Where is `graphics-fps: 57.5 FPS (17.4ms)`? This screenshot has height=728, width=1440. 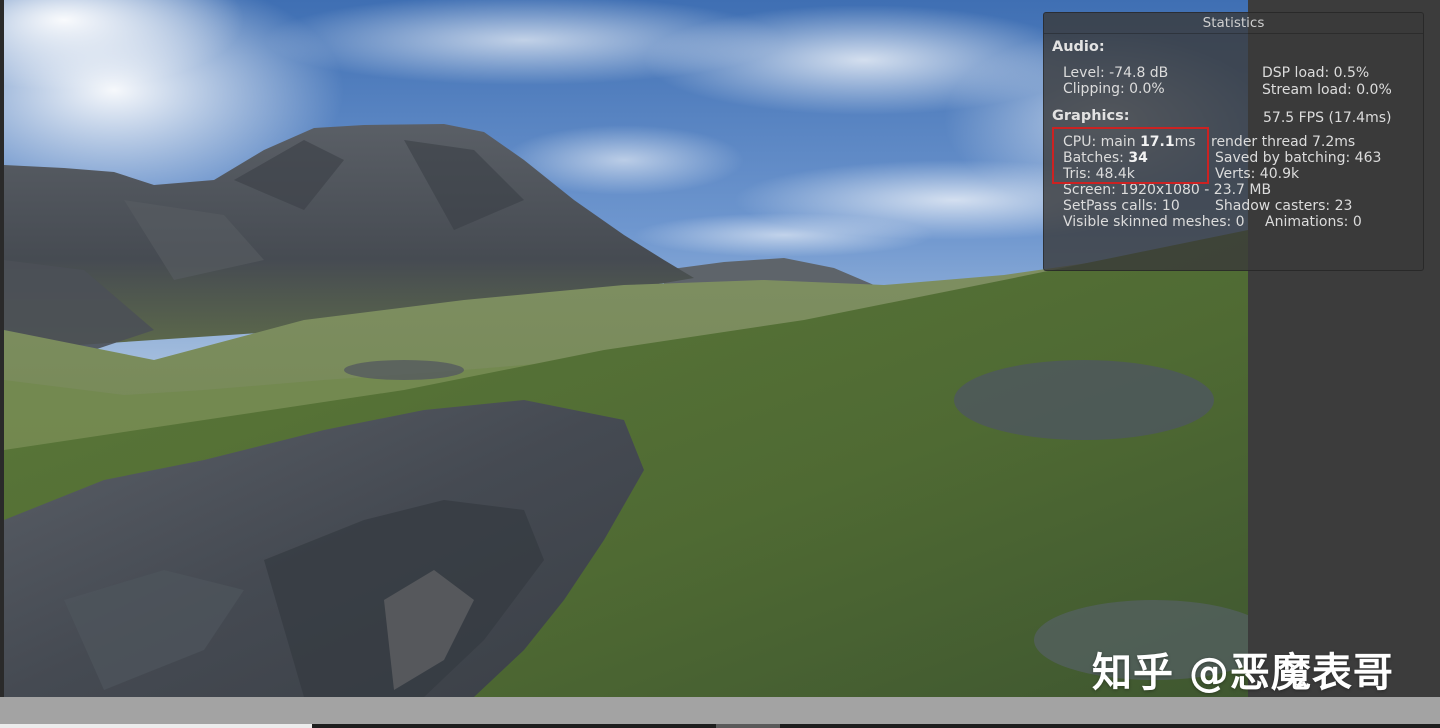 graphics-fps: 57.5 FPS (17.4ms) is located at coordinates (1327, 118).